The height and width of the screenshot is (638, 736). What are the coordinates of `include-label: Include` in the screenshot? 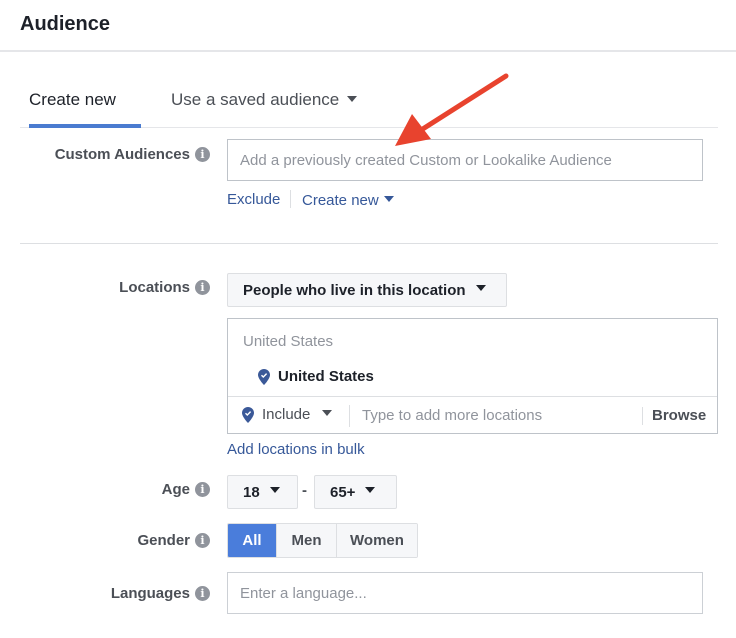 It's located at (286, 414).